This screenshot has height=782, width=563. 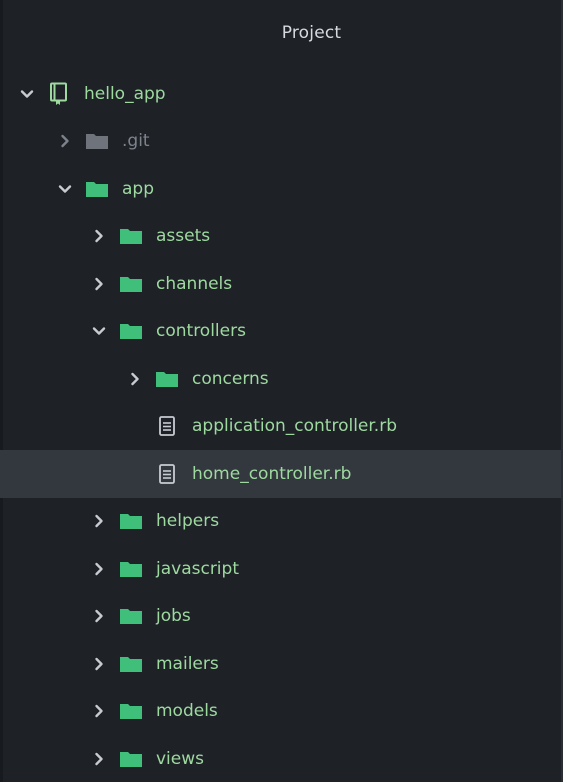 I want to click on tree-item-label: app, so click(x=138, y=188).